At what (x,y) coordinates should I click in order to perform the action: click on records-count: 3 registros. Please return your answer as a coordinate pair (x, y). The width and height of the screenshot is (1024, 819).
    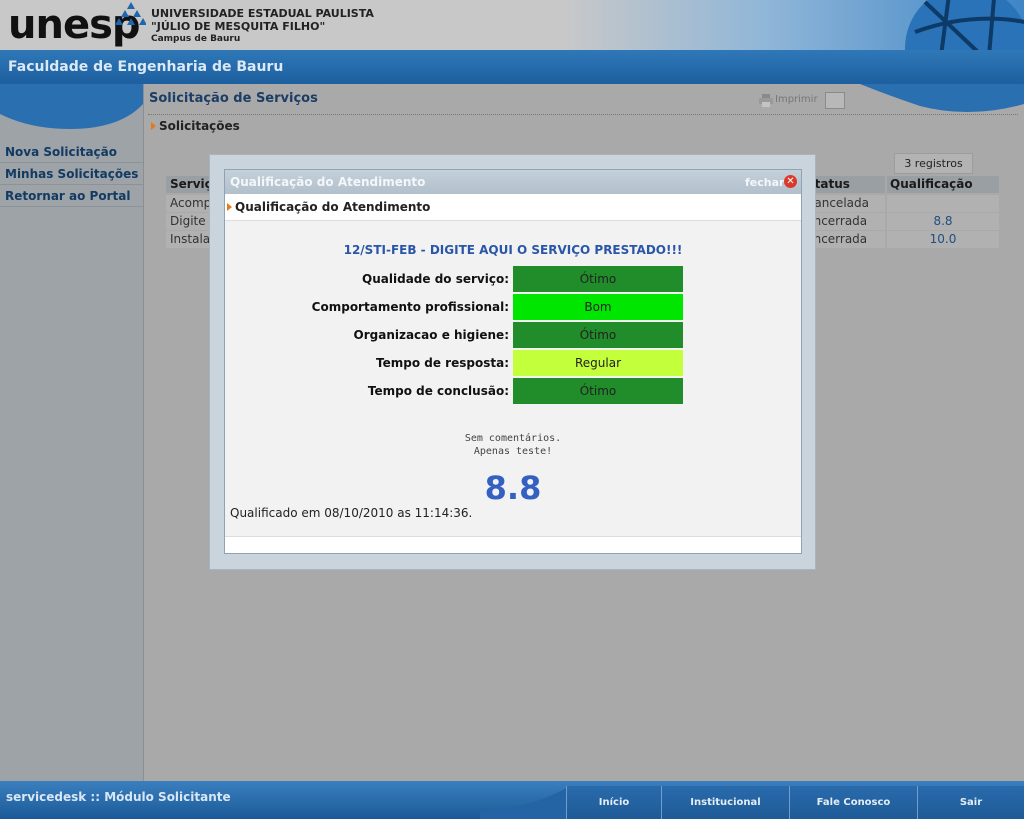
    Looking at the image, I should click on (933, 163).